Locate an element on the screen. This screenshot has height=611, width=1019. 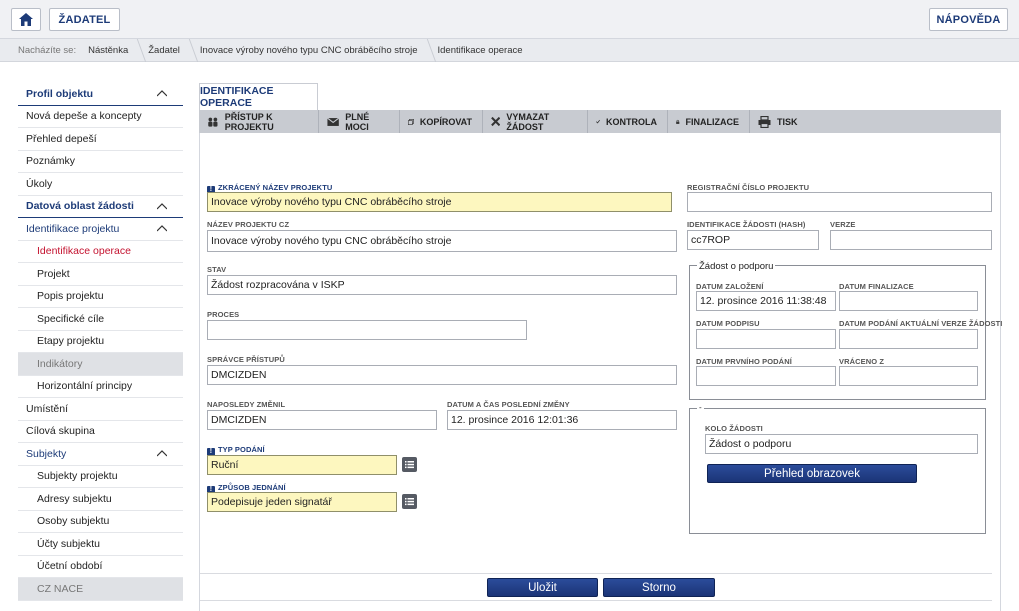
sidebar-item-cz-nace: CZ NACE is located at coordinates (100, 589).